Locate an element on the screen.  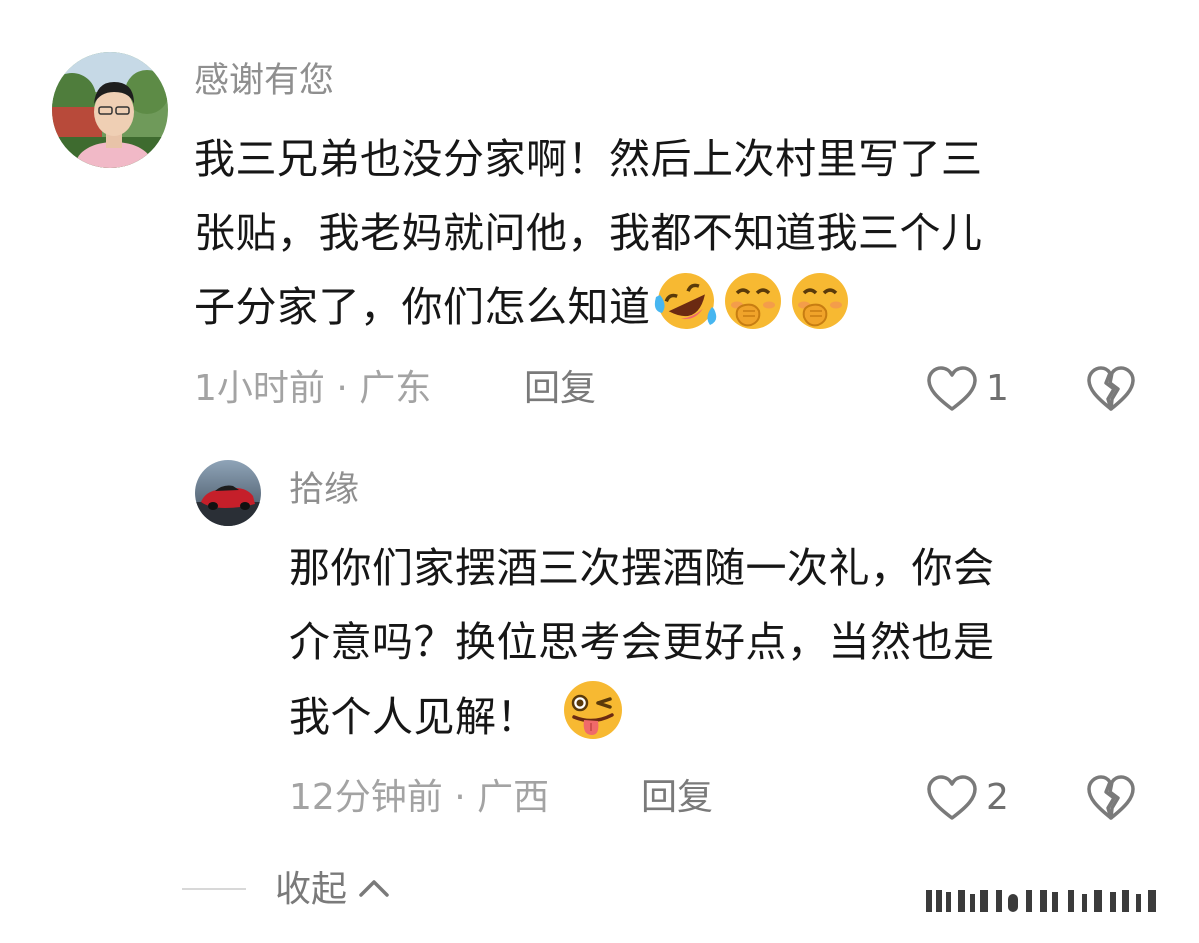
watermark-mark is located at coordinates (1047, 901).